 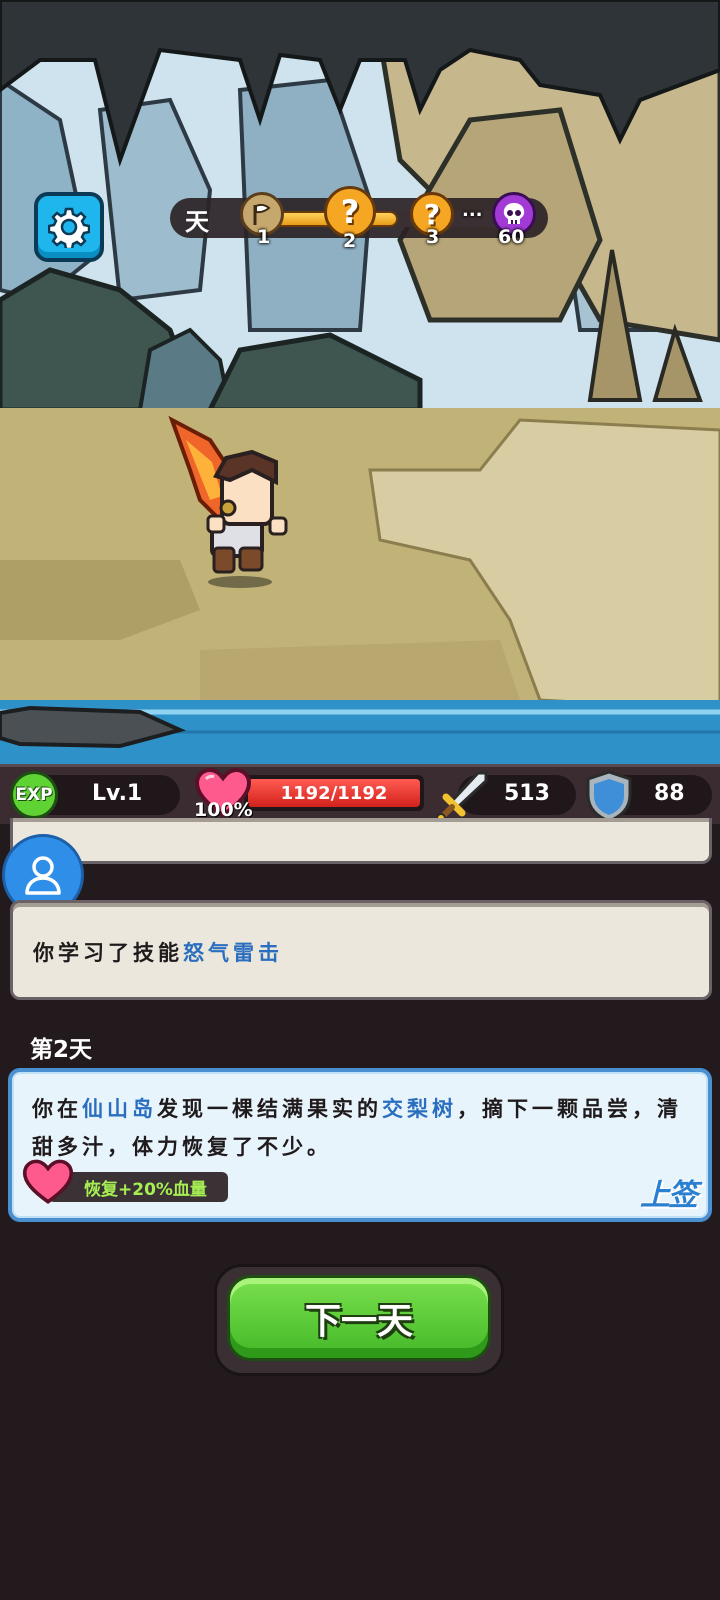 I want to click on skill-name: 怒气雷击, so click(x=233, y=953).